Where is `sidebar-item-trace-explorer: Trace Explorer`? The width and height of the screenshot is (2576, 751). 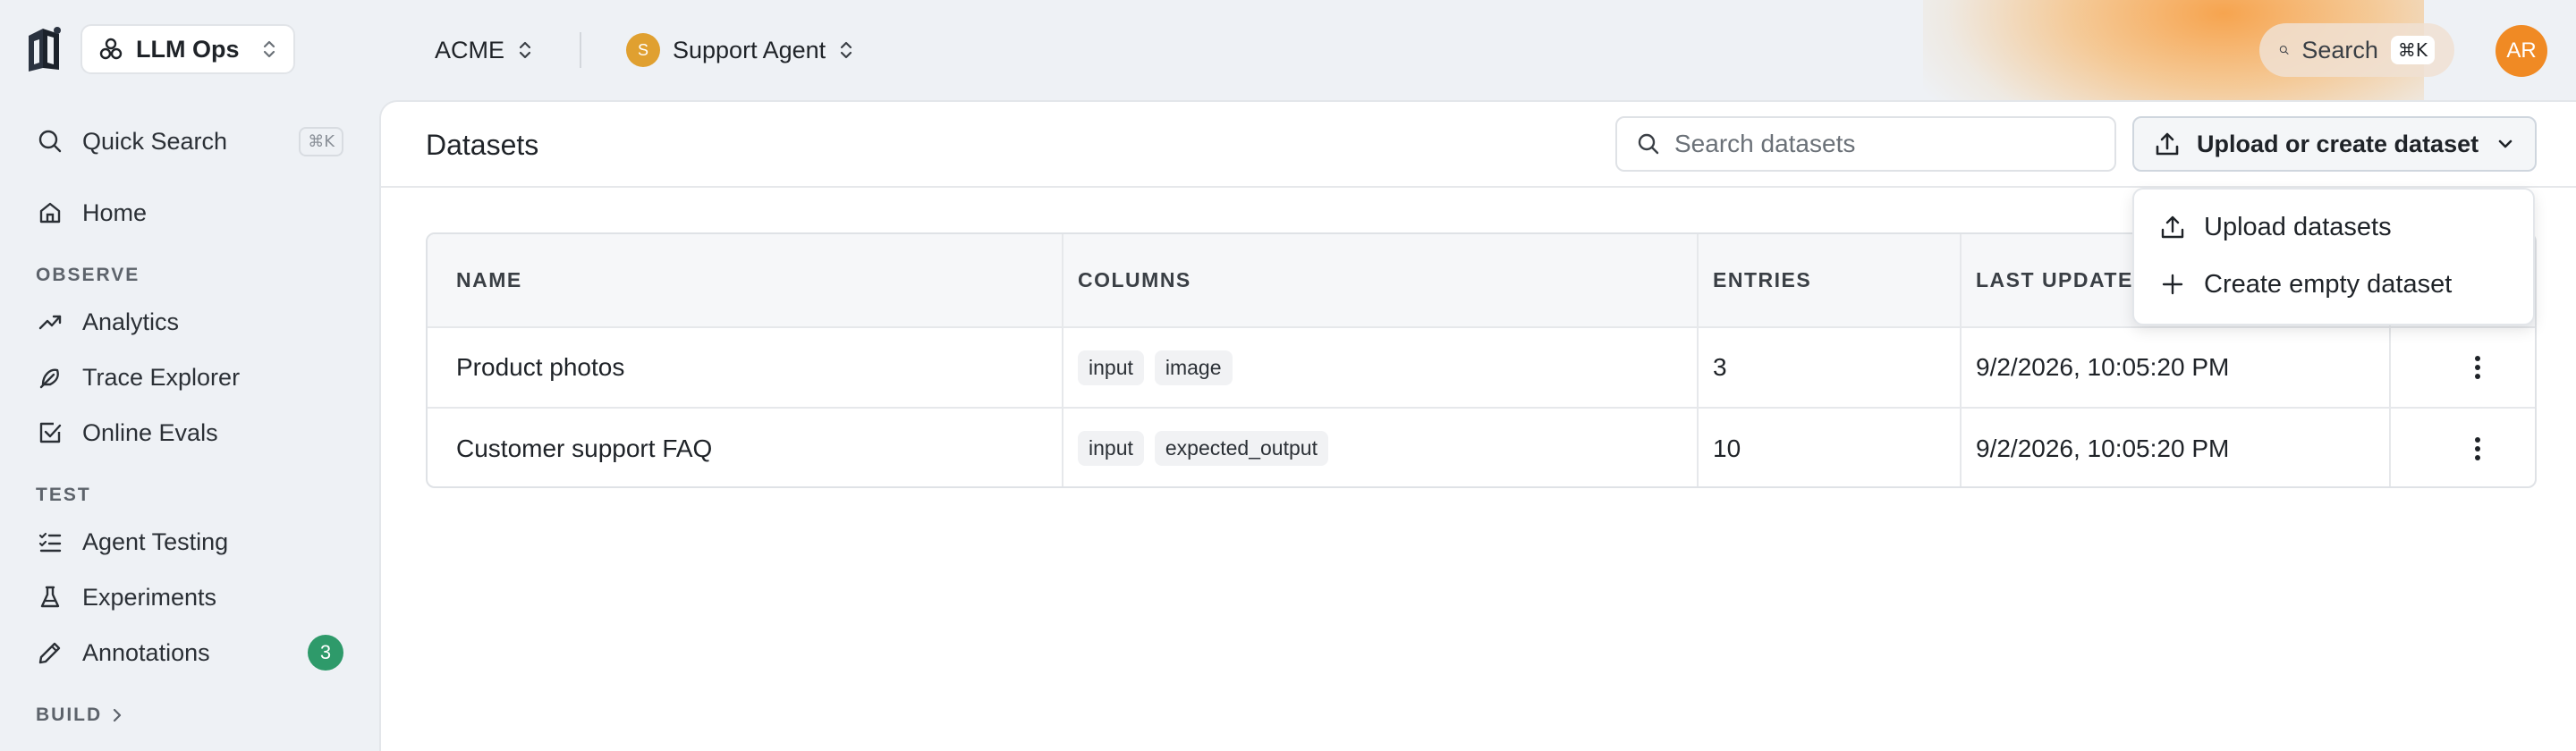
sidebar-item-trace-explorer: Trace Explorer is located at coordinates (189, 378).